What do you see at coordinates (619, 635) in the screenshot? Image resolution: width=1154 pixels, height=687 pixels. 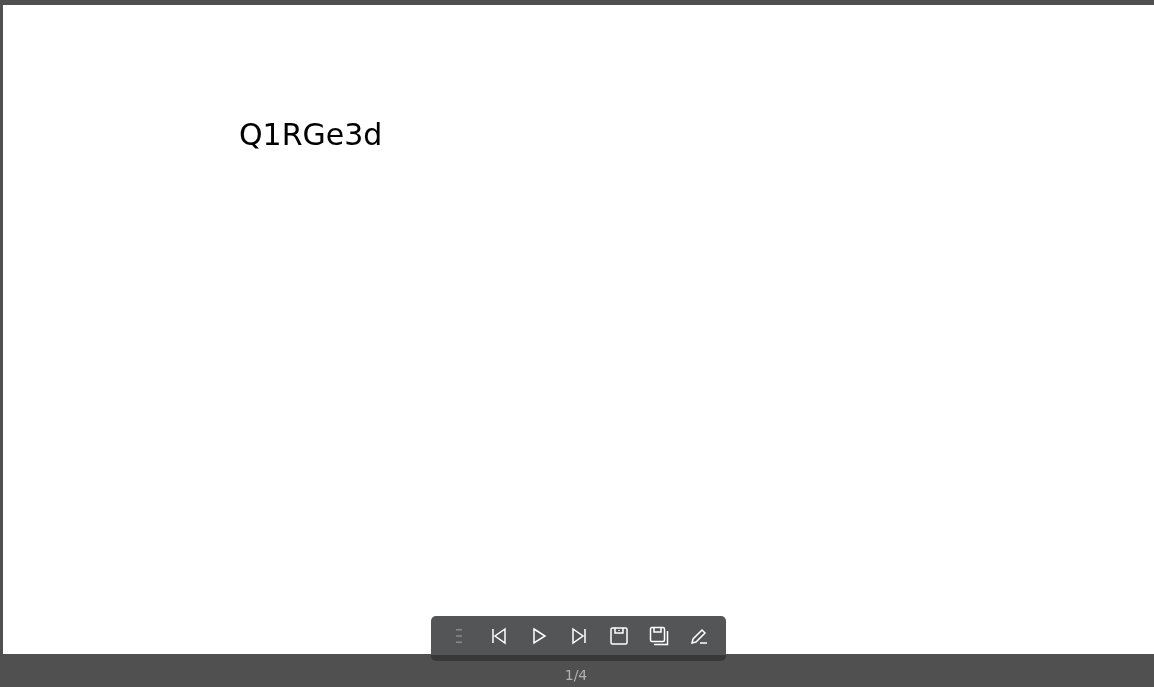 I see `save-icon` at bounding box center [619, 635].